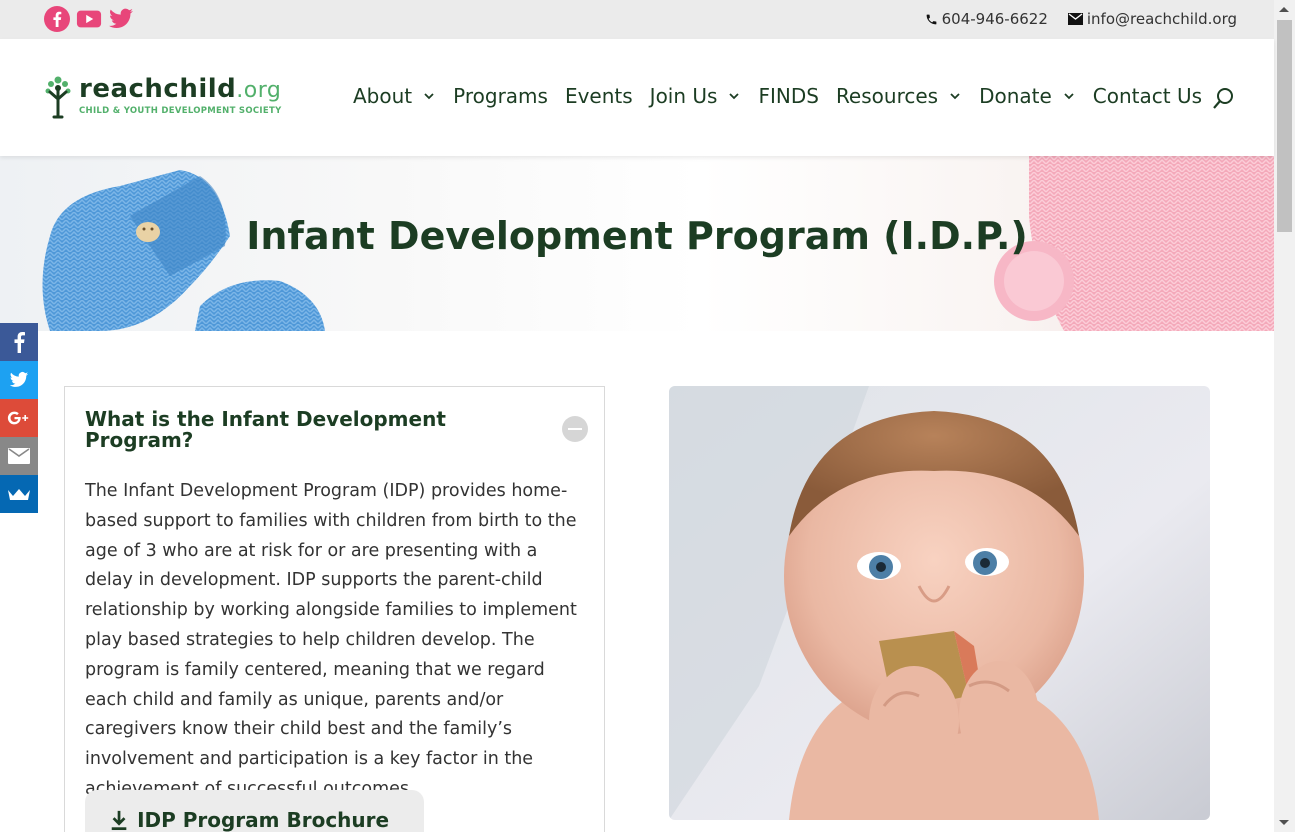 The width and height of the screenshot is (1295, 832). I want to click on search-icon, so click(1224, 99).